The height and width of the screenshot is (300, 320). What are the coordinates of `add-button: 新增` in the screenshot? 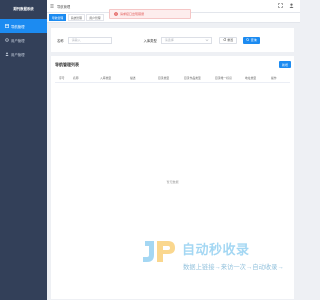 It's located at (285, 64).